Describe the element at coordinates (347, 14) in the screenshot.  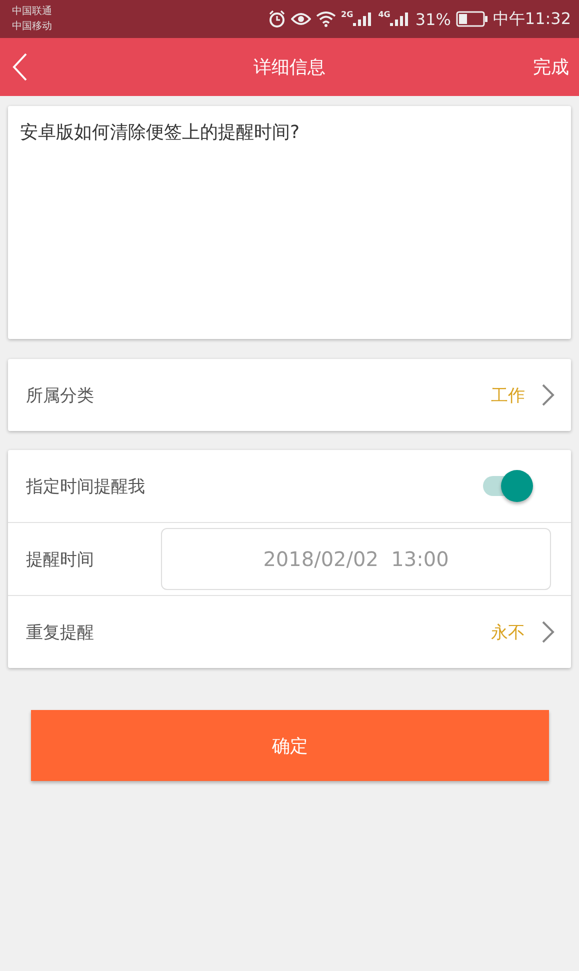
I see `network-label: 2G` at that location.